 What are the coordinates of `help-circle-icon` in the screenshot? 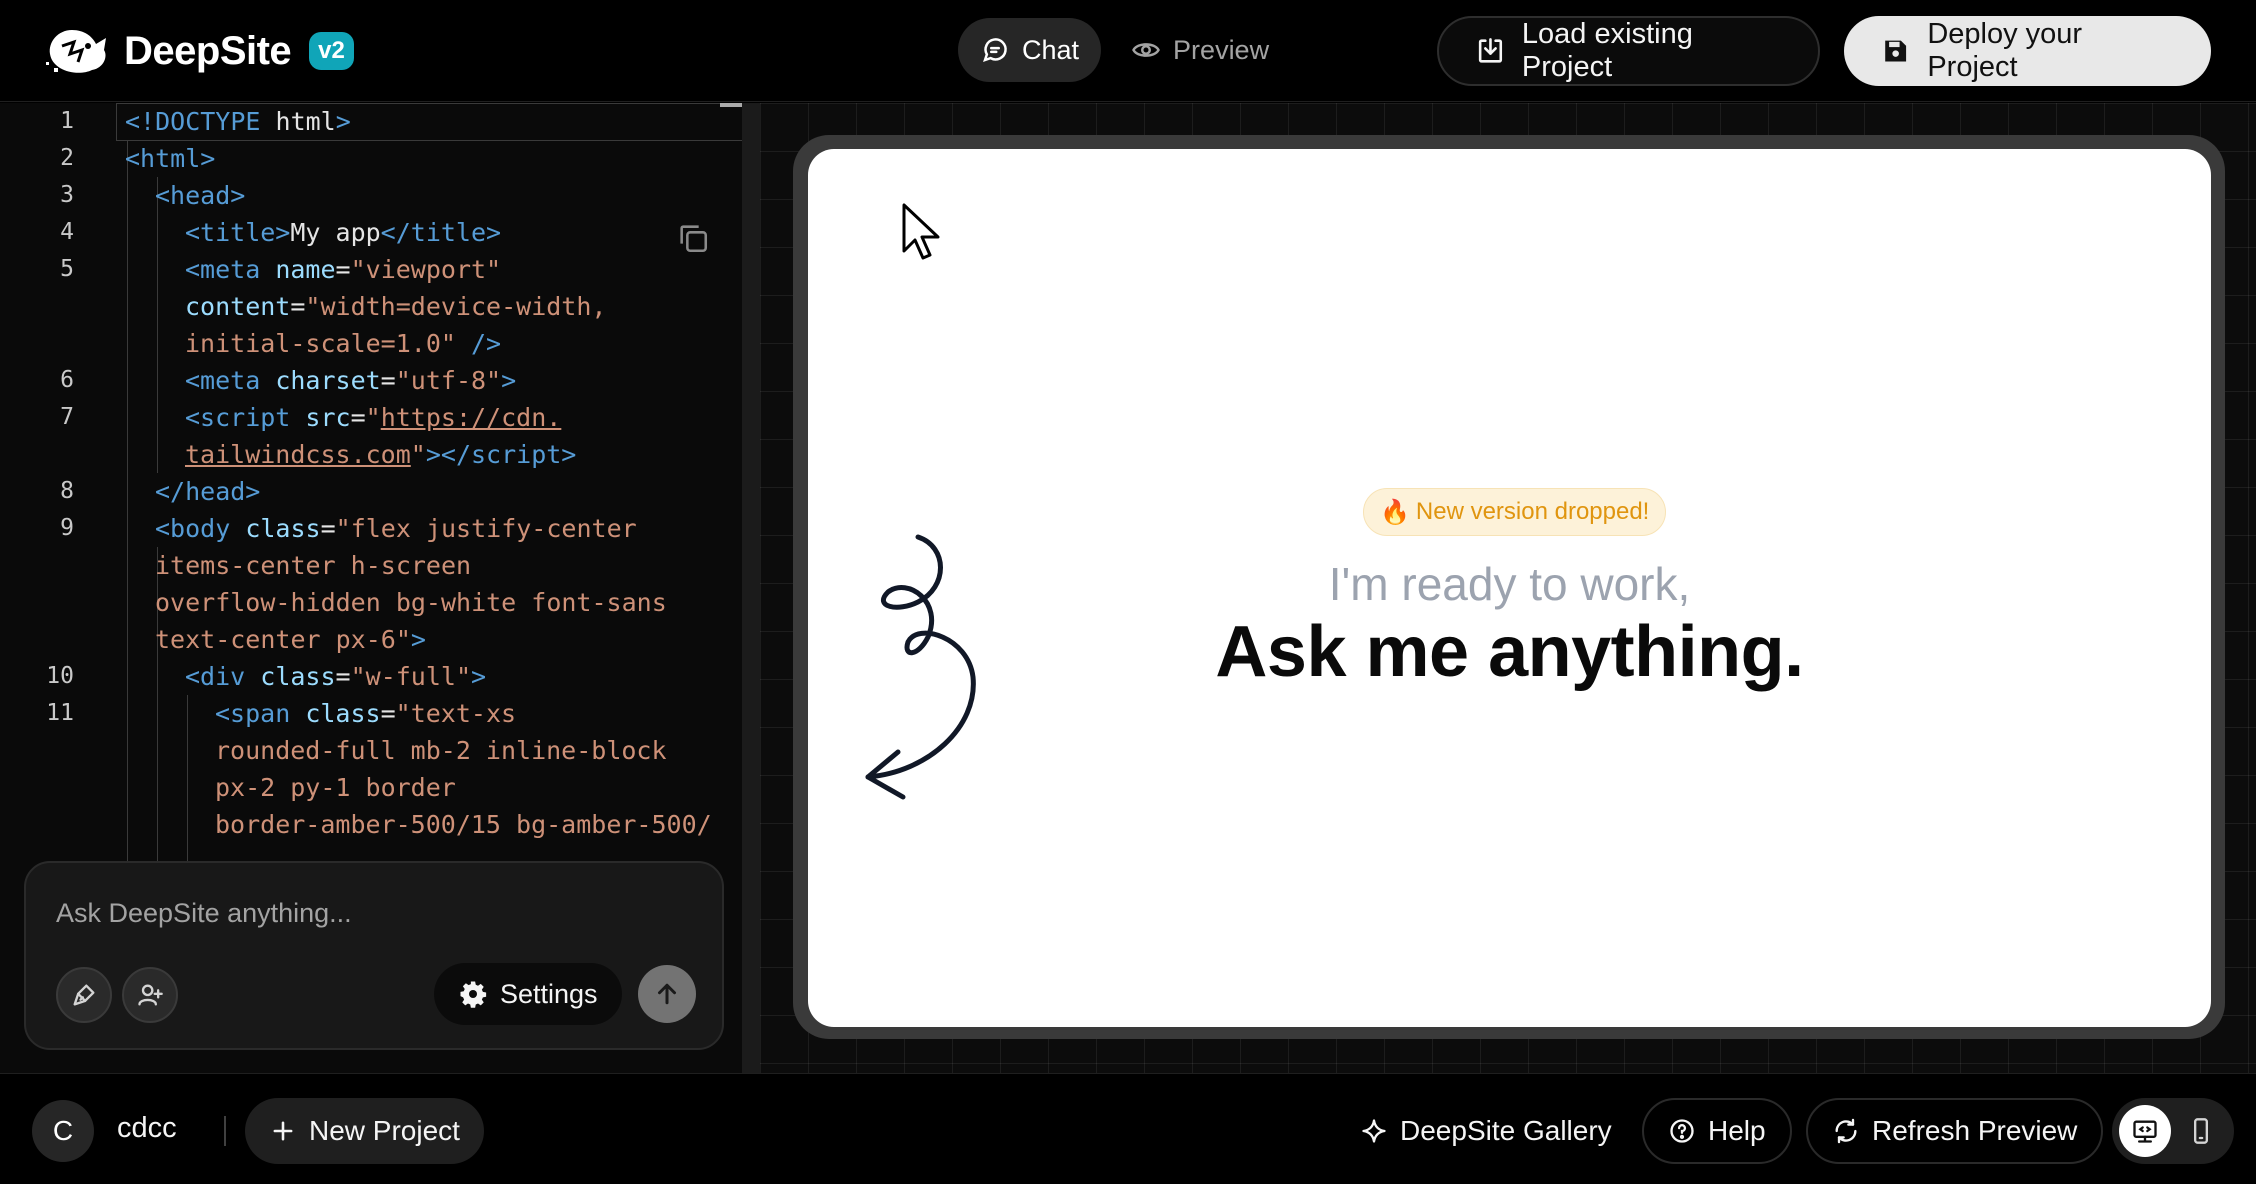 It's located at (1682, 1131).